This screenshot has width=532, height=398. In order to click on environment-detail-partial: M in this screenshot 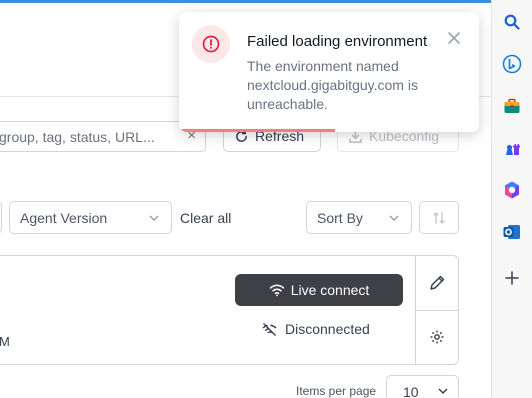, I will do `click(5, 341)`.